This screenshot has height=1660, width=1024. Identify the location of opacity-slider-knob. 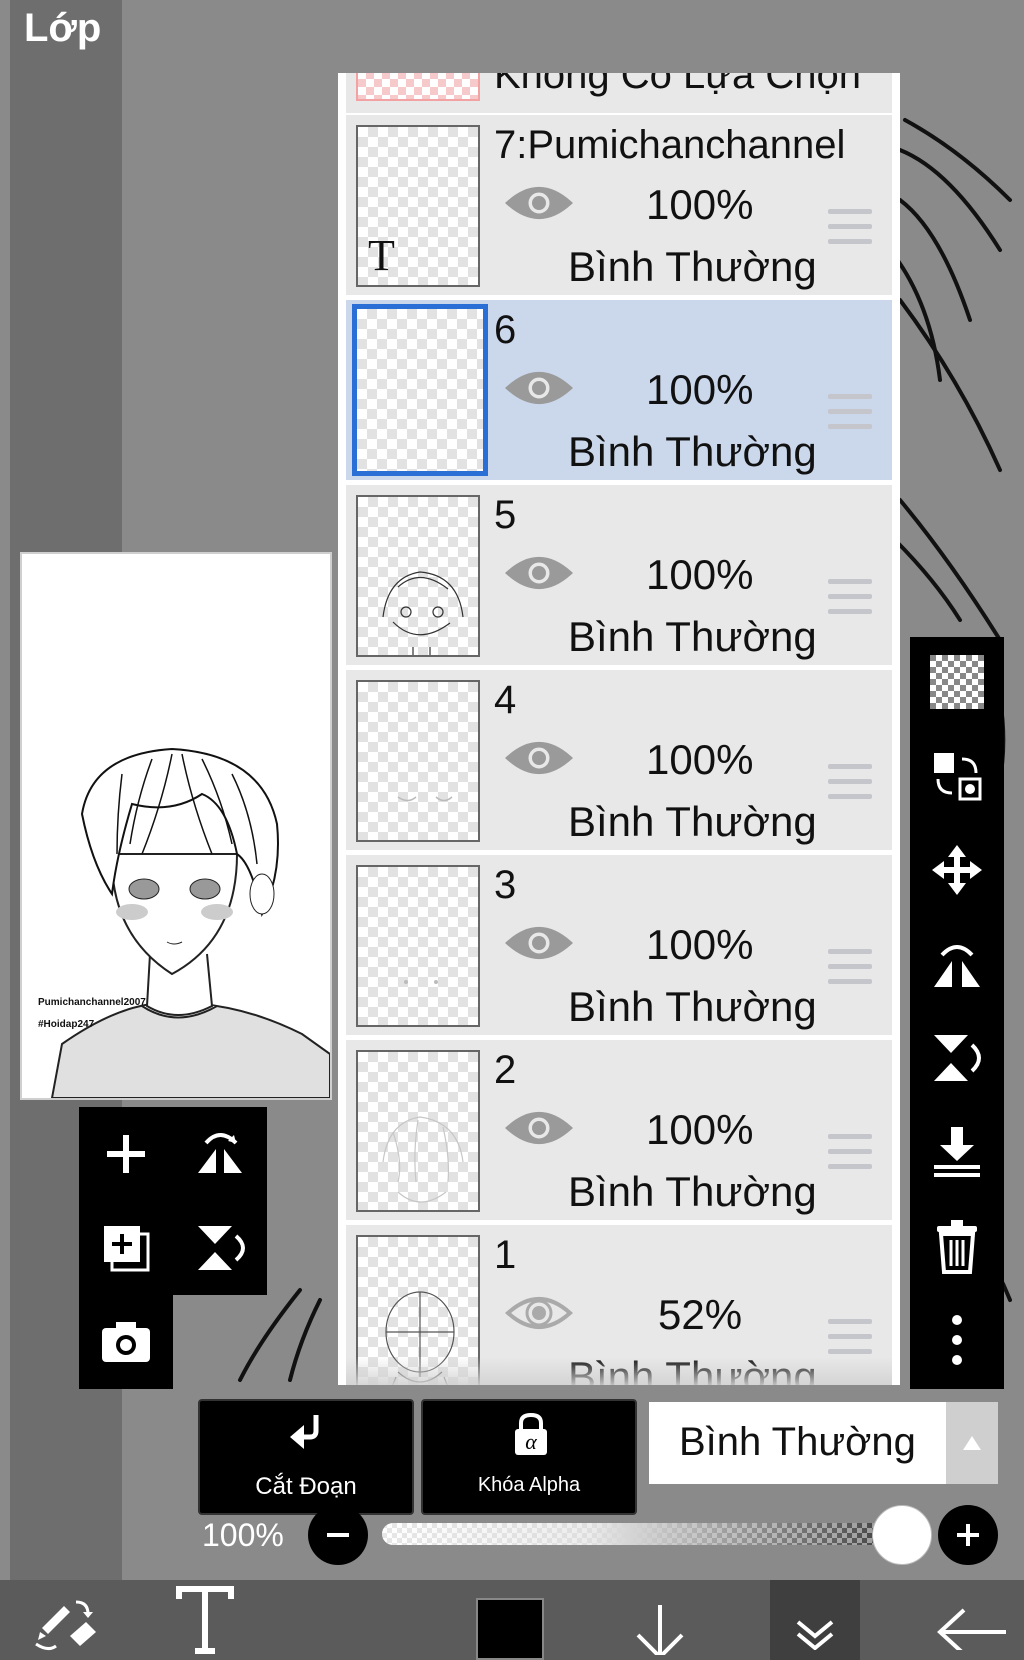
(902, 1535).